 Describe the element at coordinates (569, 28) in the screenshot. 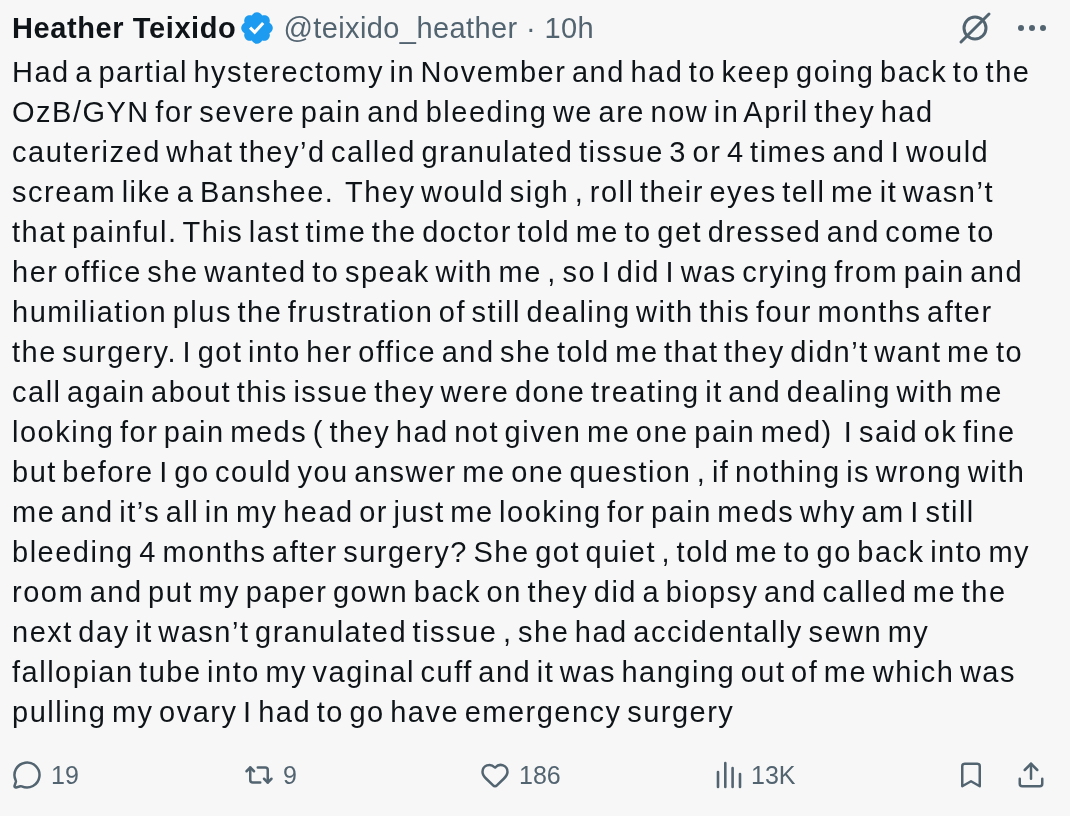

I see `post-time: 10h` at that location.